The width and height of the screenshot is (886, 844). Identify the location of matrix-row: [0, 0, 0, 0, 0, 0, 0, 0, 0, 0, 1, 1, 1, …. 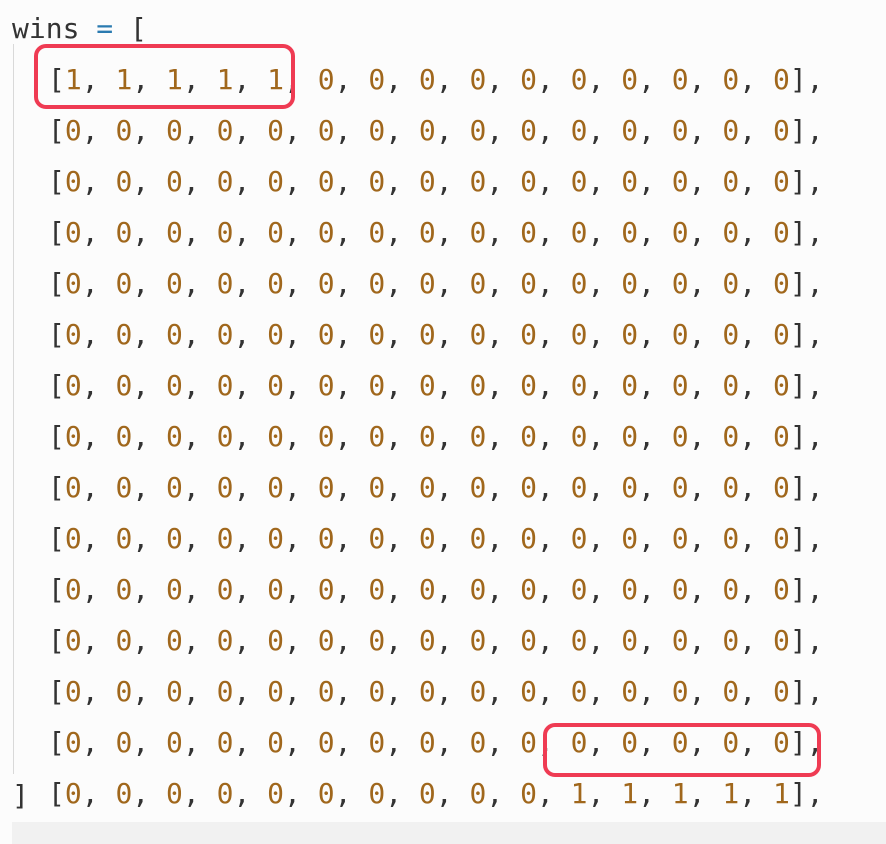
(436, 793).